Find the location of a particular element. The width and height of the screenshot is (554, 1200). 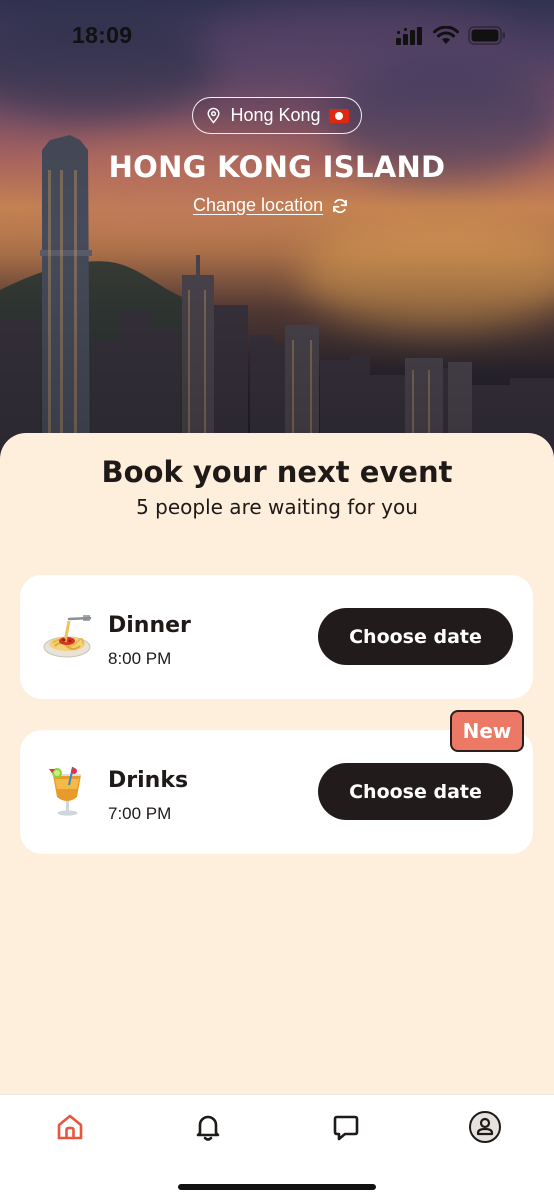

booking-title: Book your next event is located at coordinates (277, 472).